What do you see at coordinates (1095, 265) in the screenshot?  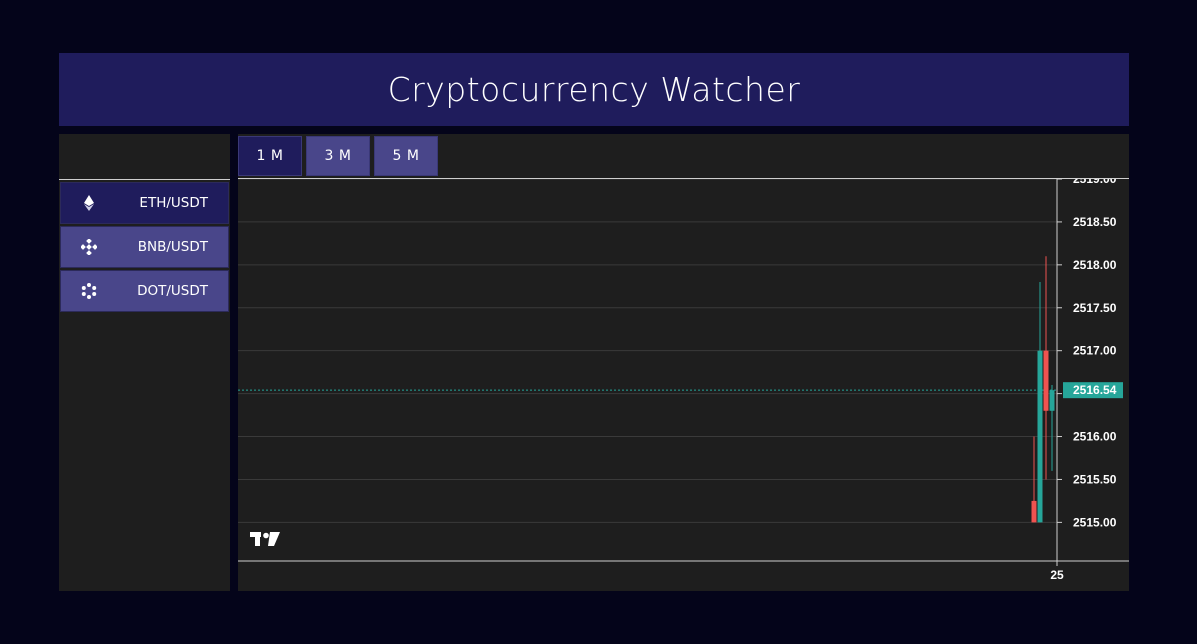 I see `price-tick-label: 2518.00` at bounding box center [1095, 265].